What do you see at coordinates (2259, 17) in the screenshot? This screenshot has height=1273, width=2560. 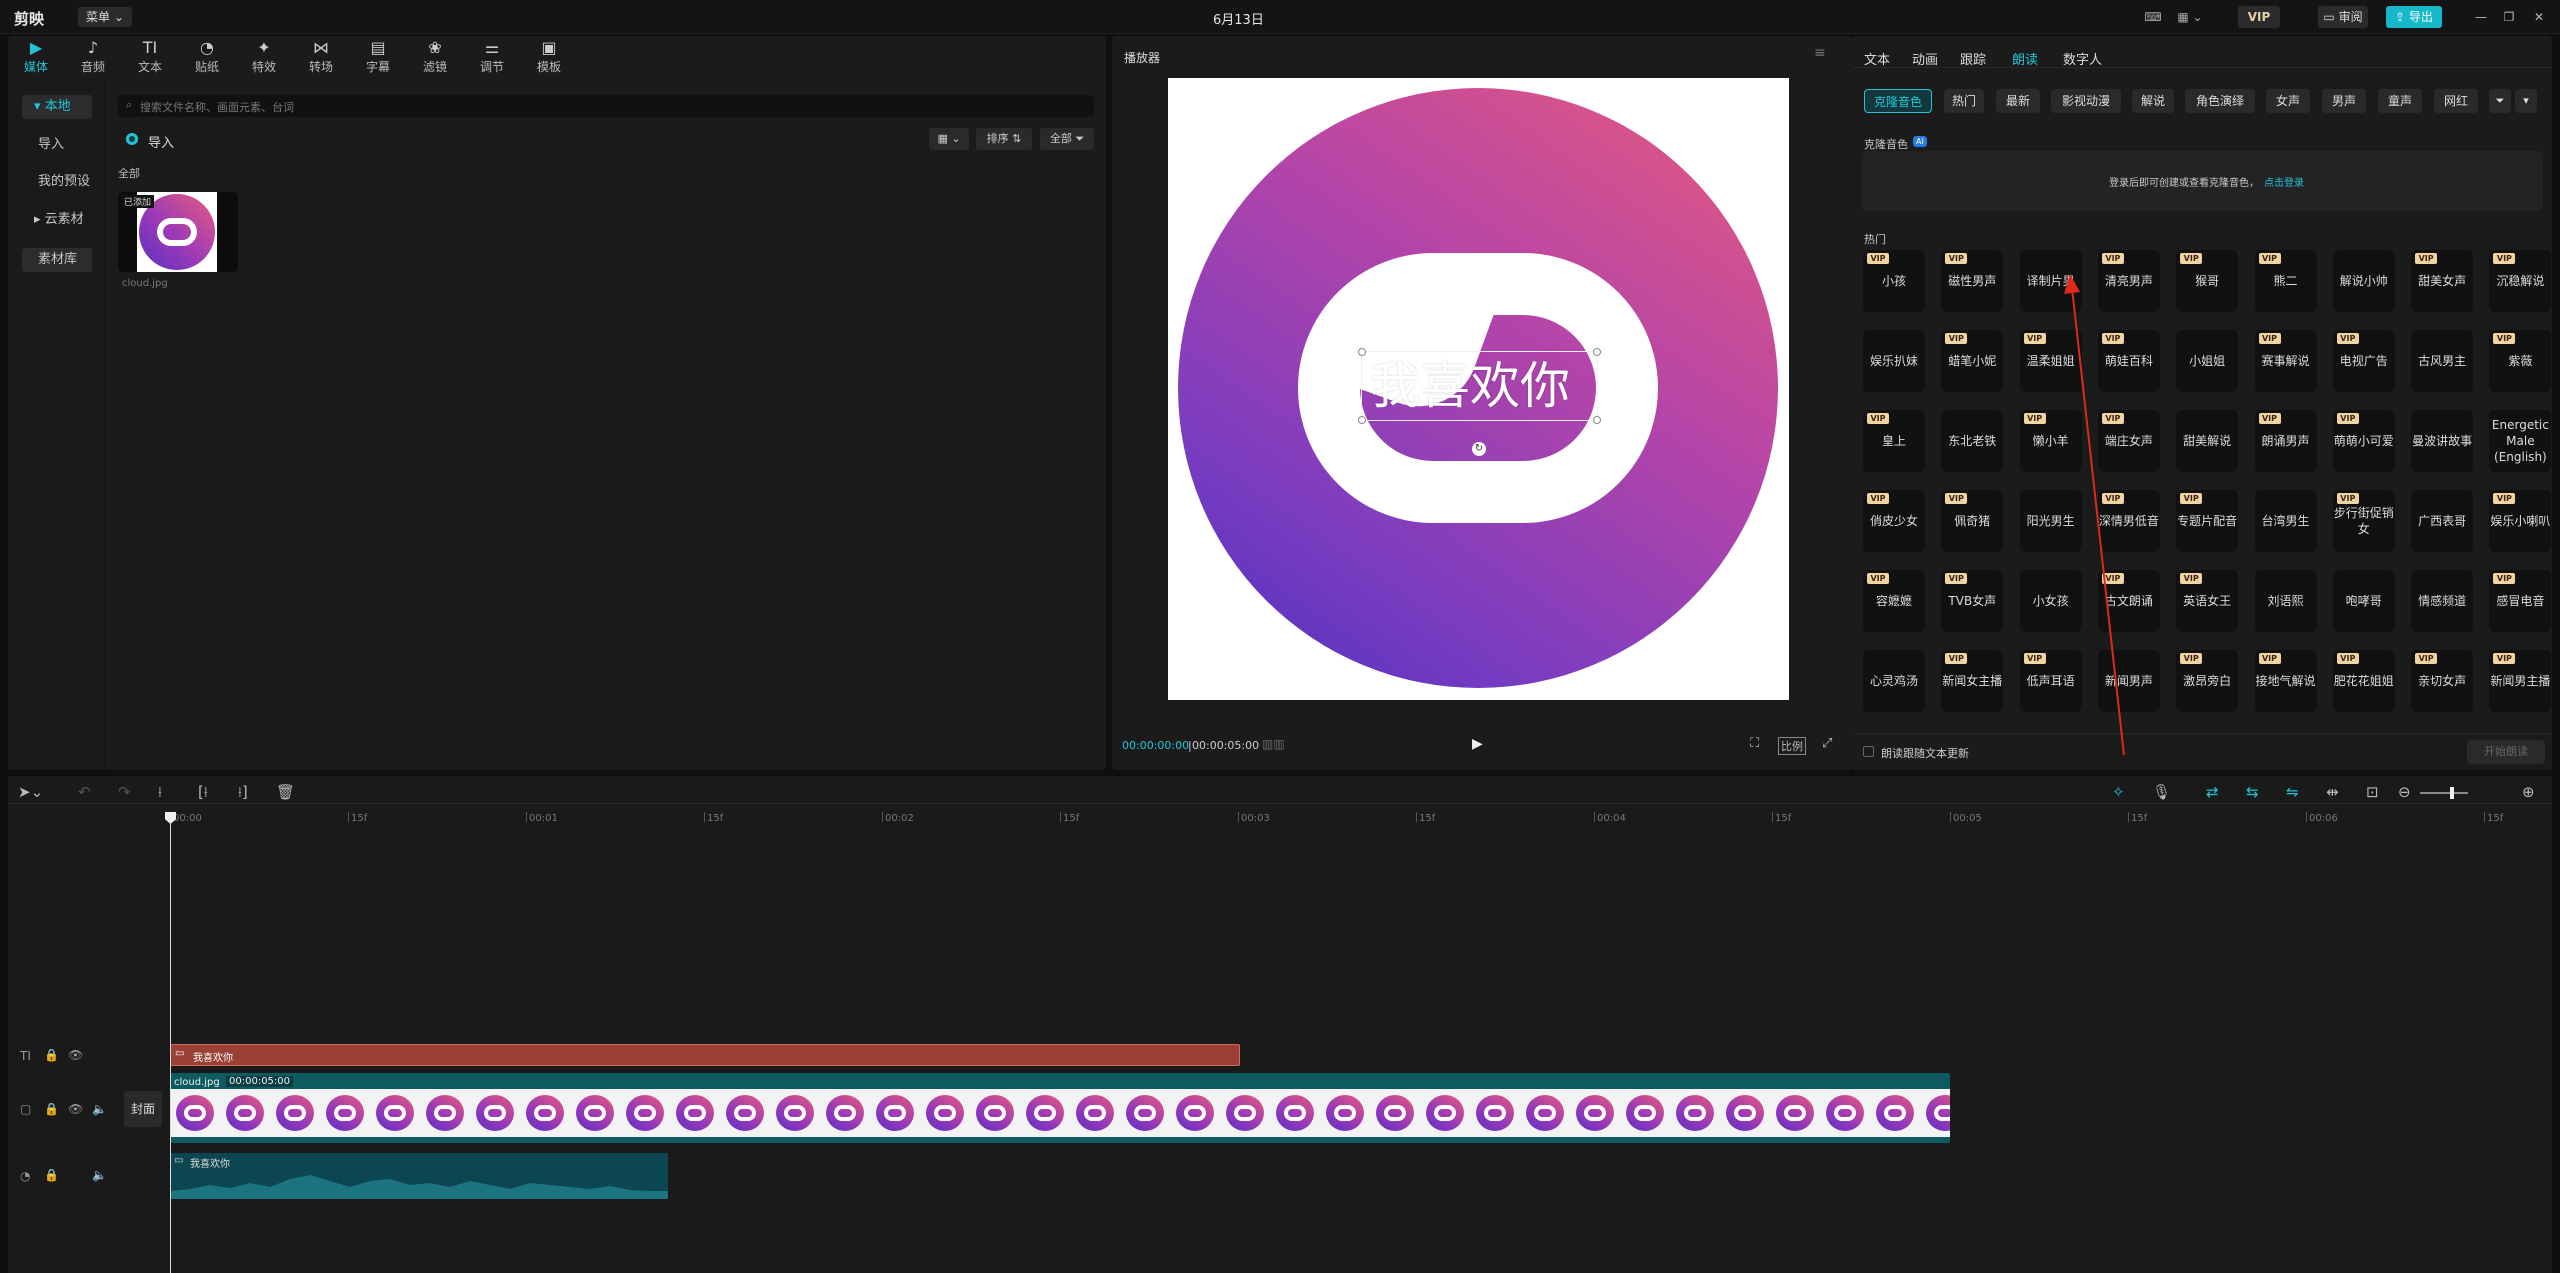 I see `vip-button: VIP` at bounding box center [2259, 17].